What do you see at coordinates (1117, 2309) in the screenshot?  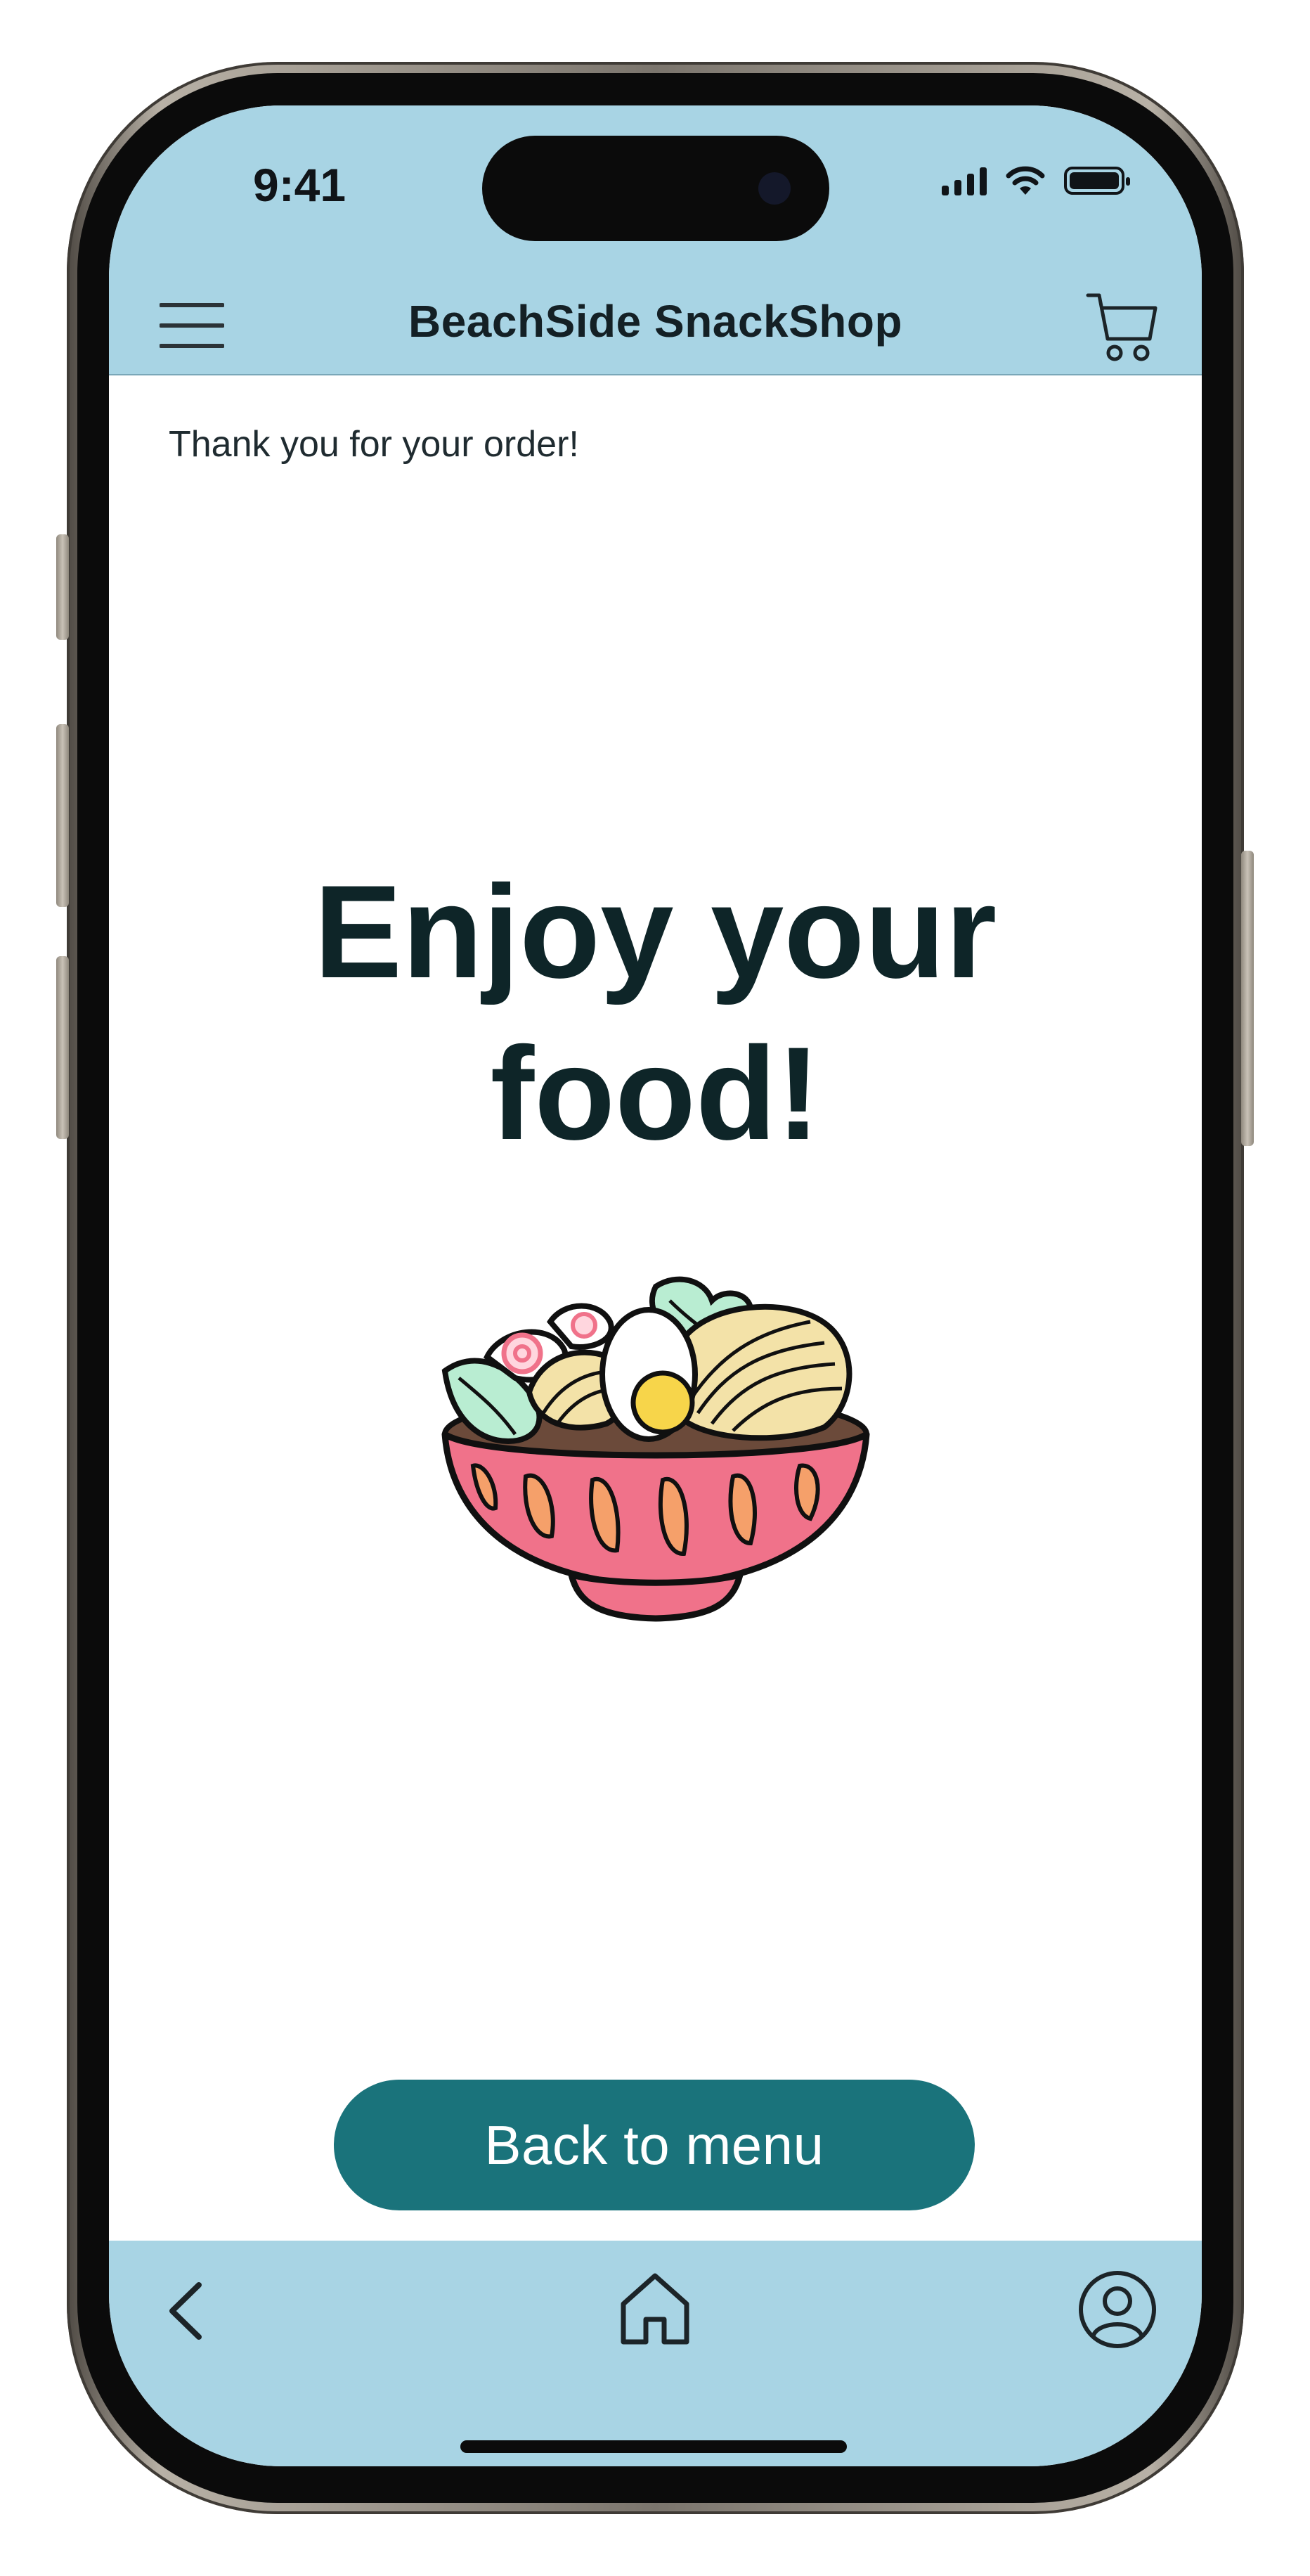 I see `user-profile-icon` at bounding box center [1117, 2309].